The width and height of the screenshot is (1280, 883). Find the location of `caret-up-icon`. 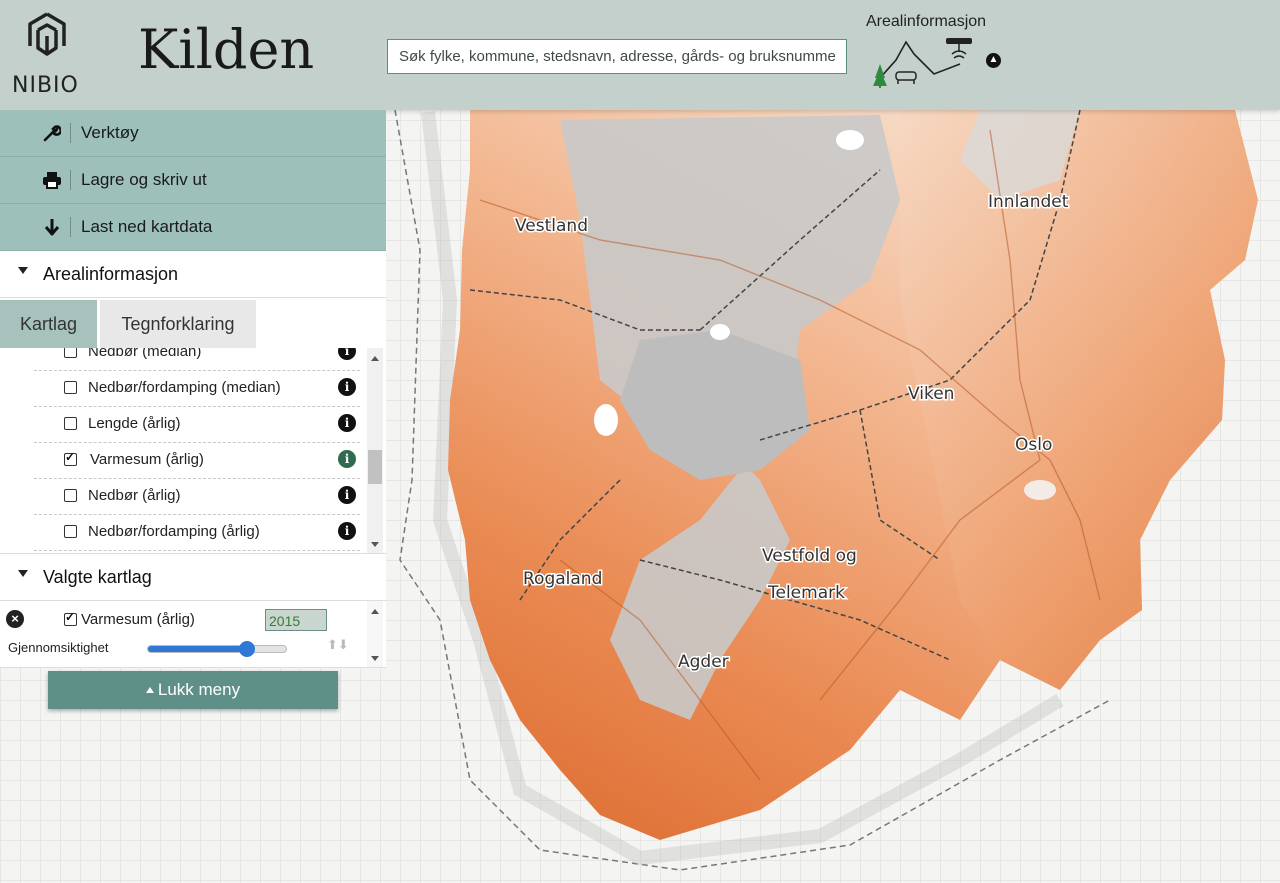

caret-up-icon is located at coordinates (149, 690).